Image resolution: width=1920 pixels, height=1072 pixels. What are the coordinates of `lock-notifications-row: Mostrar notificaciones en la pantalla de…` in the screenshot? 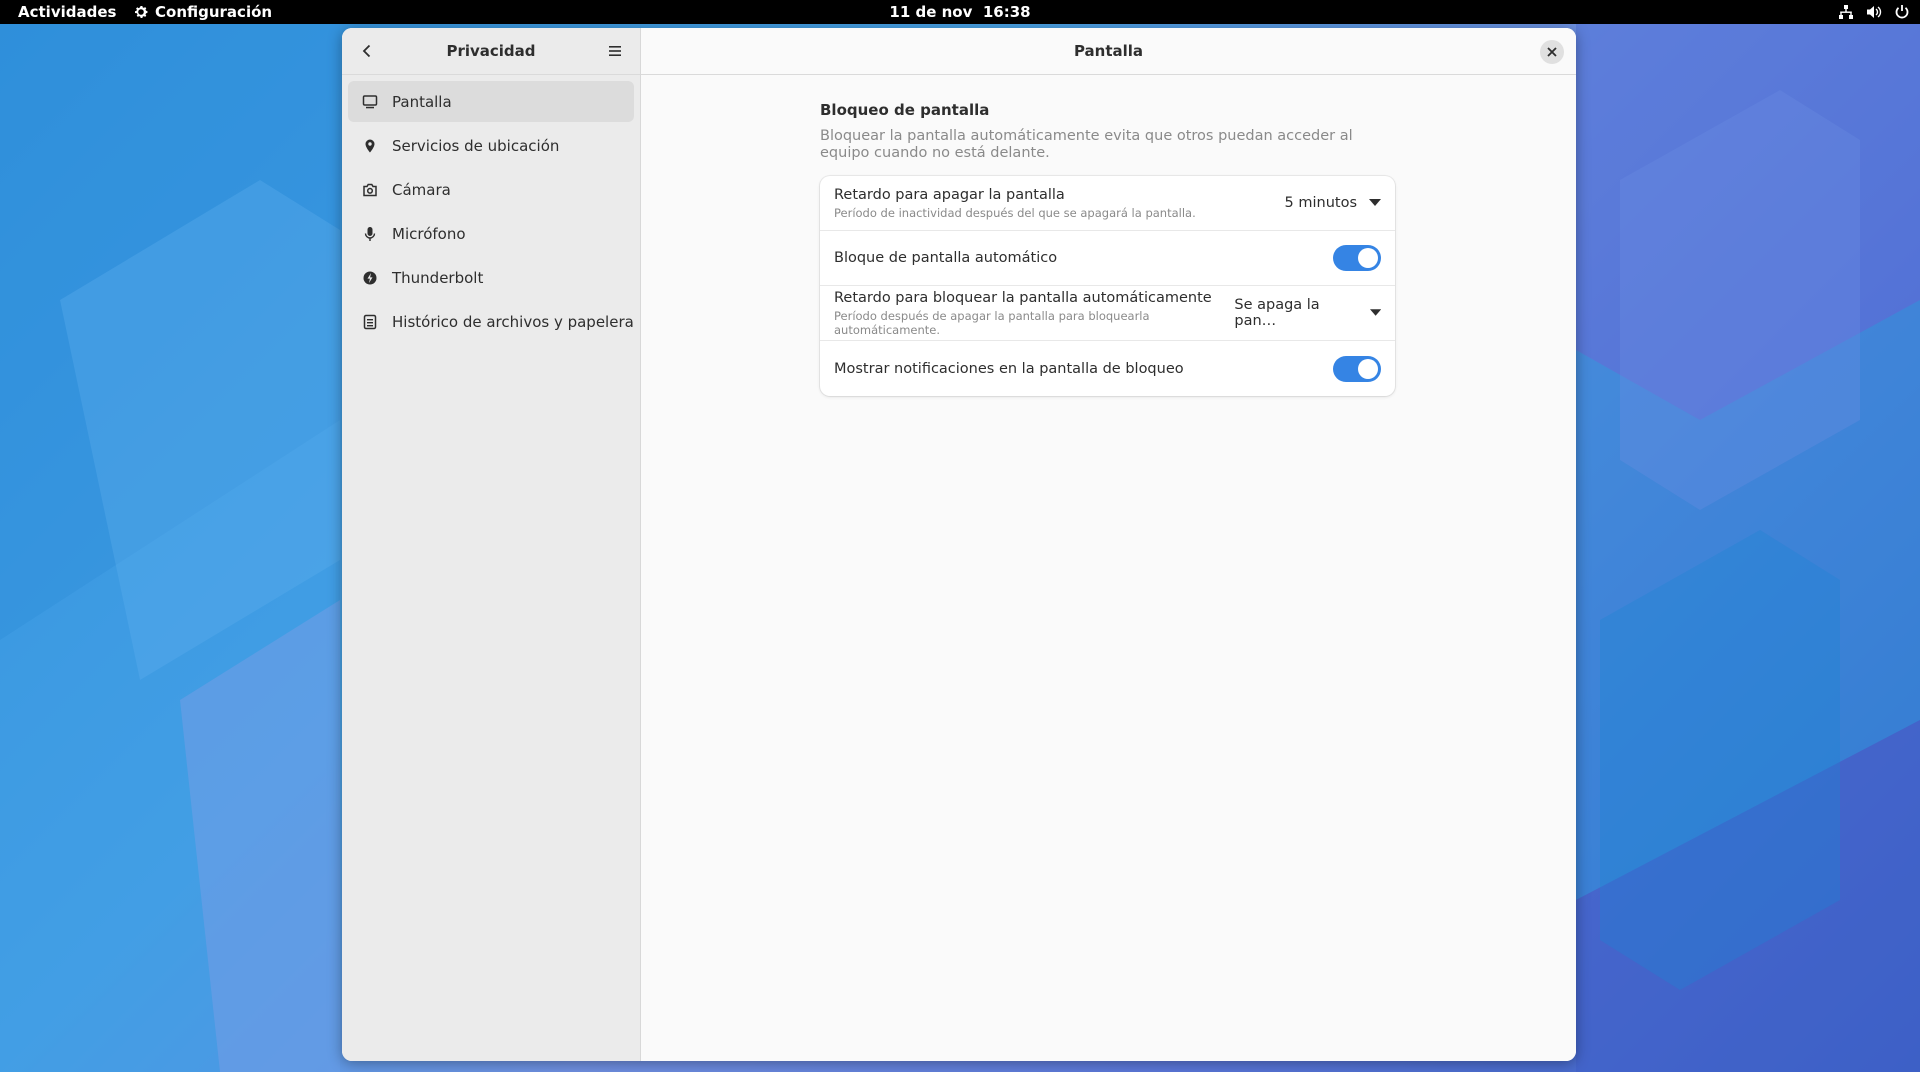 It's located at (1107, 368).